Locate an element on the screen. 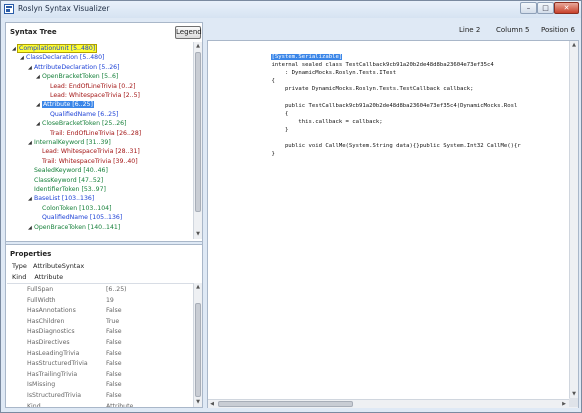 This screenshot has width=582, height=413. kind-value: Attribute is located at coordinates (49, 277).